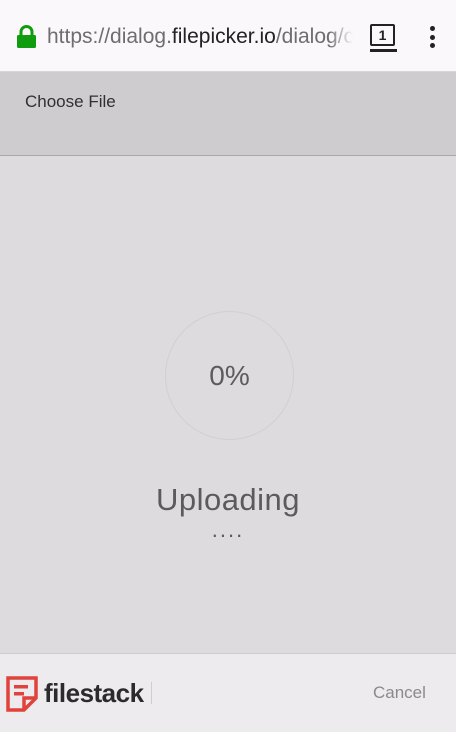 Image resolution: width=456 pixels, height=732 pixels. I want to click on dialog-header: Choose File, so click(228, 114).